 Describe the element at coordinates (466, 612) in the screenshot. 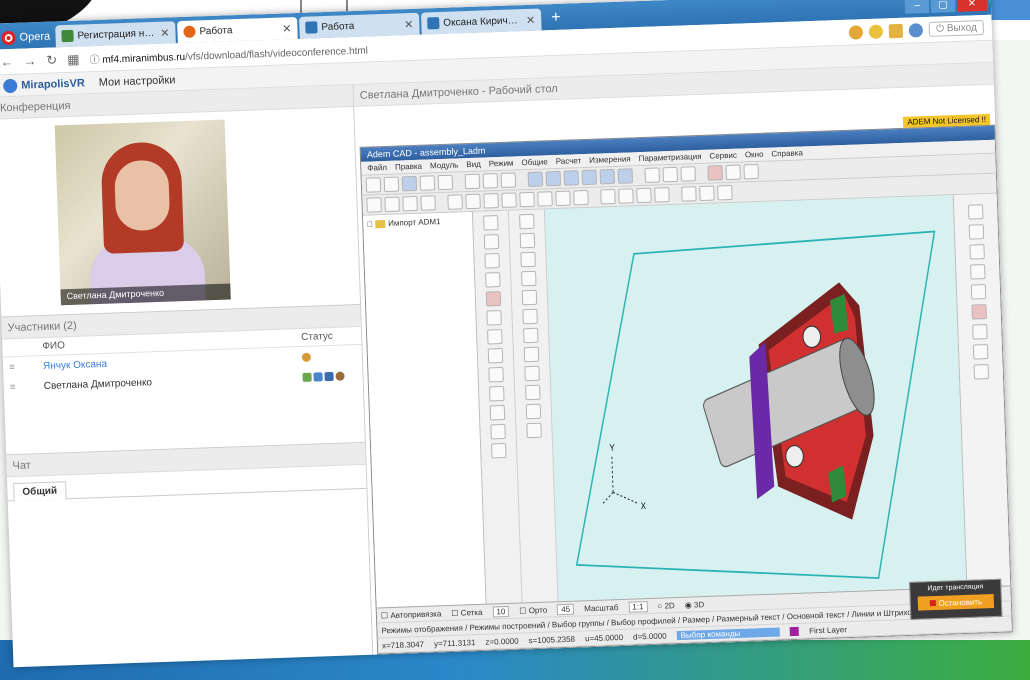

I see `grid-toggle: ☐ Сетка` at that location.